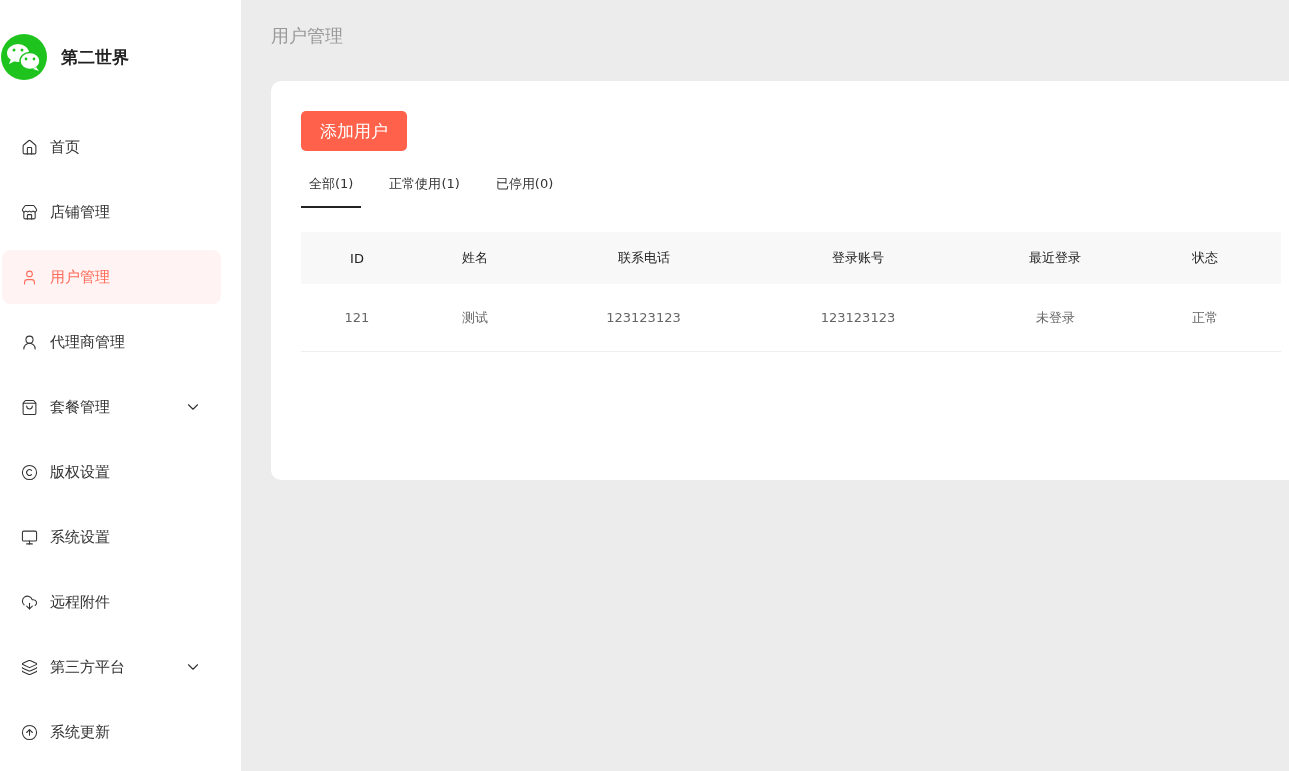 This screenshot has height=771, width=1289. Describe the element at coordinates (111, 472) in the screenshot. I see `sidebar-item: 版权设置` at that location.